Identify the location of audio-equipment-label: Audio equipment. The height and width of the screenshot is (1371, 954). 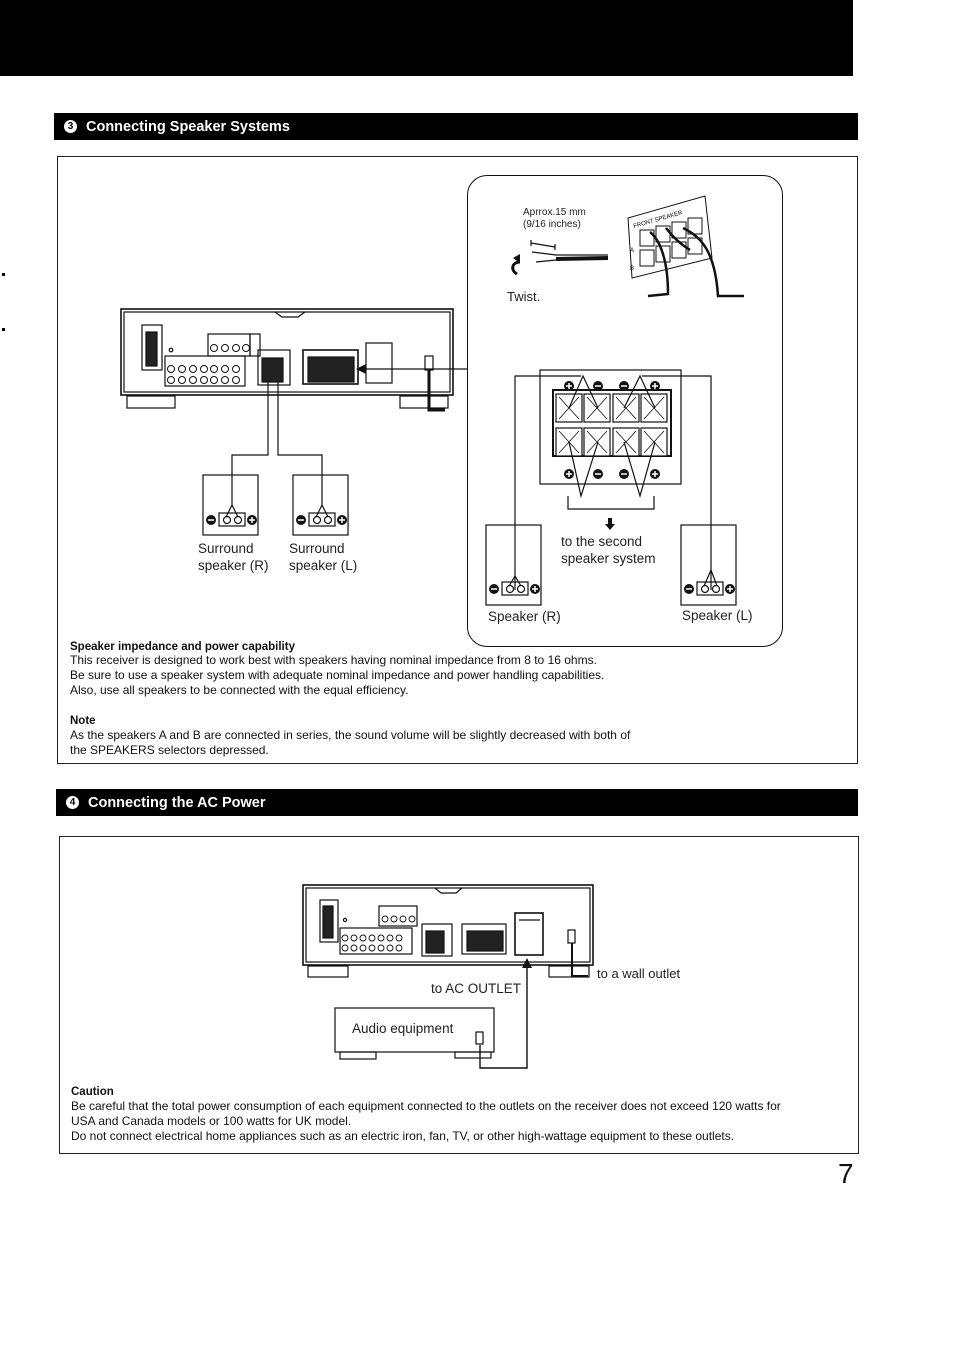
(403, 1028).